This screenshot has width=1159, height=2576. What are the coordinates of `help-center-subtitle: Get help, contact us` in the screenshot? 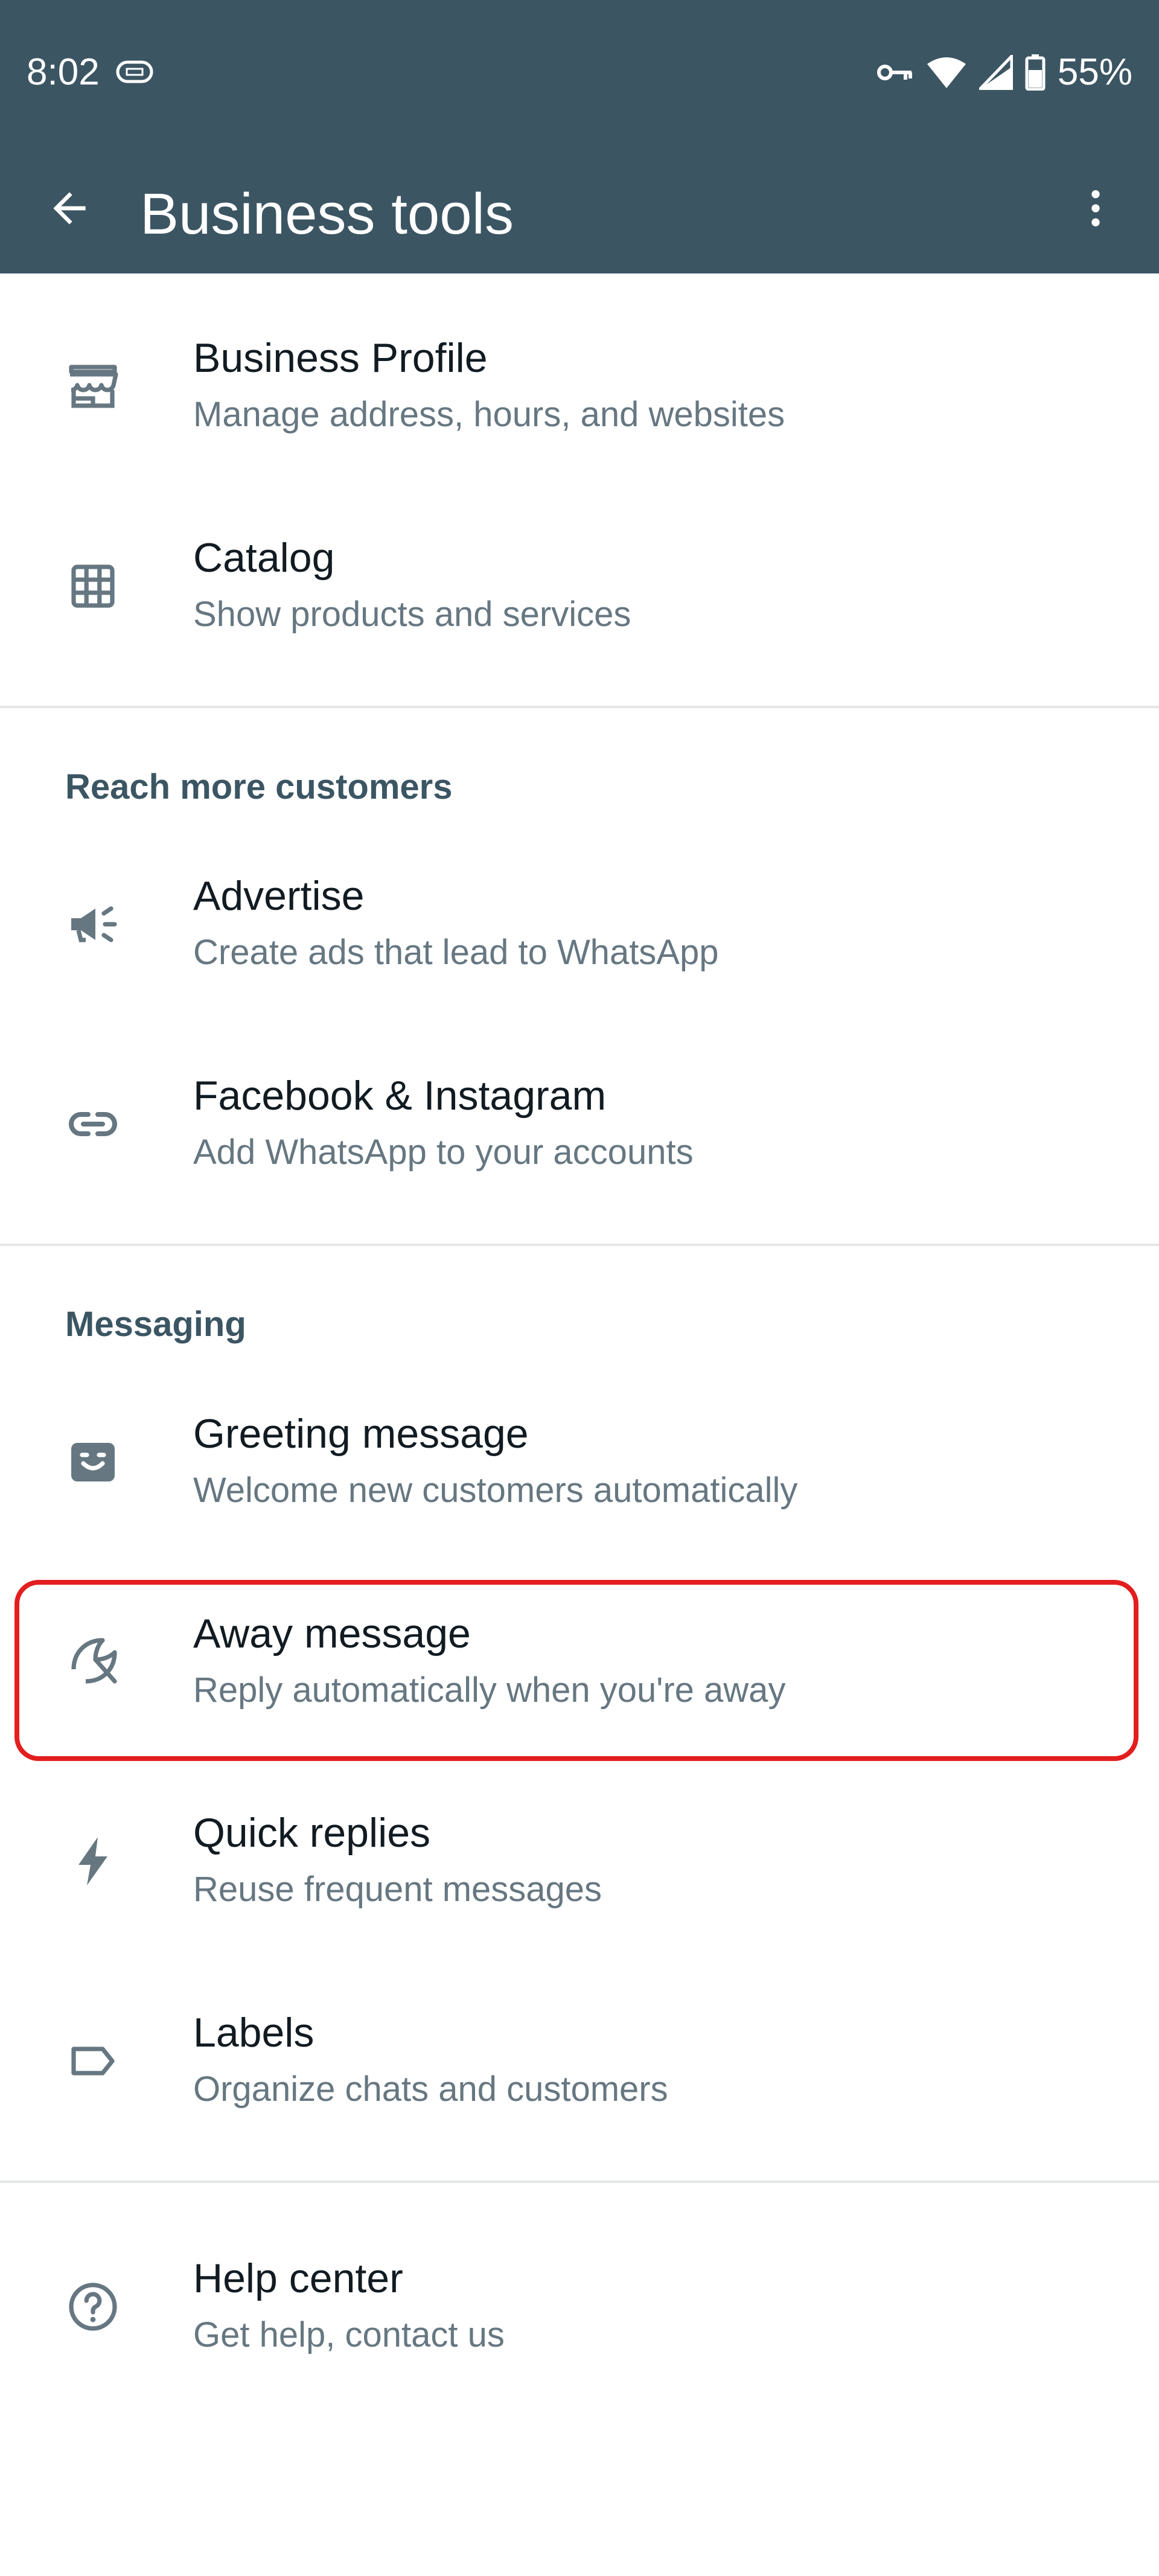 It's located at (349, 2334).